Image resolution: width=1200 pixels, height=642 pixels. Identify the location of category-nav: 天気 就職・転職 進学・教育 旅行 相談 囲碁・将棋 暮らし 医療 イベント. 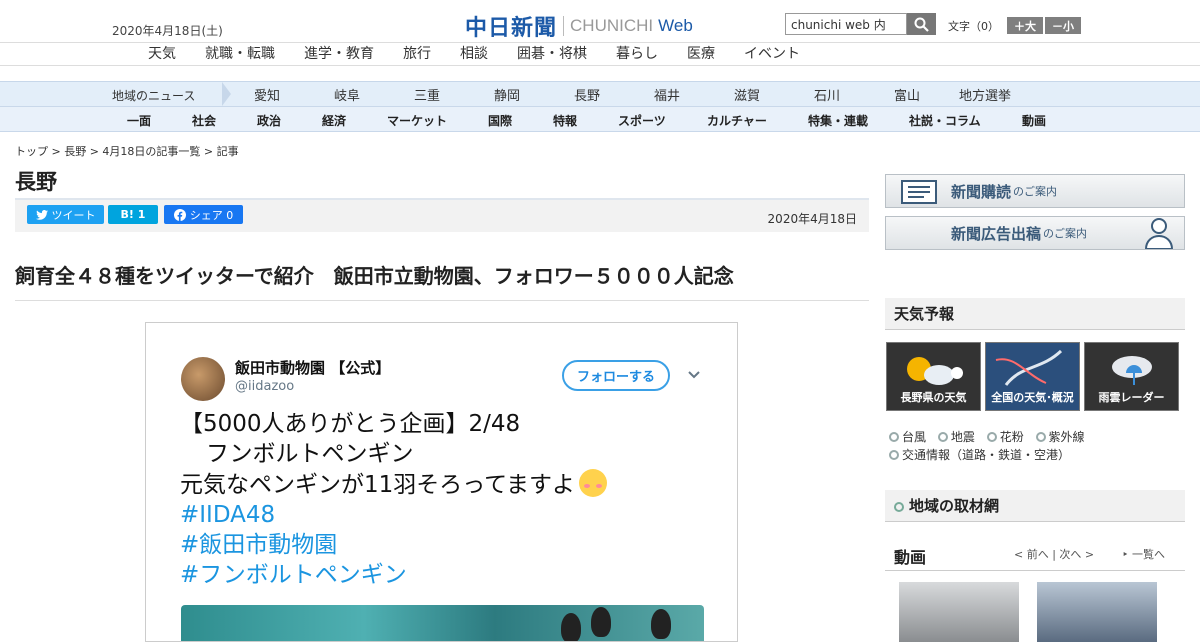
(600, 54).